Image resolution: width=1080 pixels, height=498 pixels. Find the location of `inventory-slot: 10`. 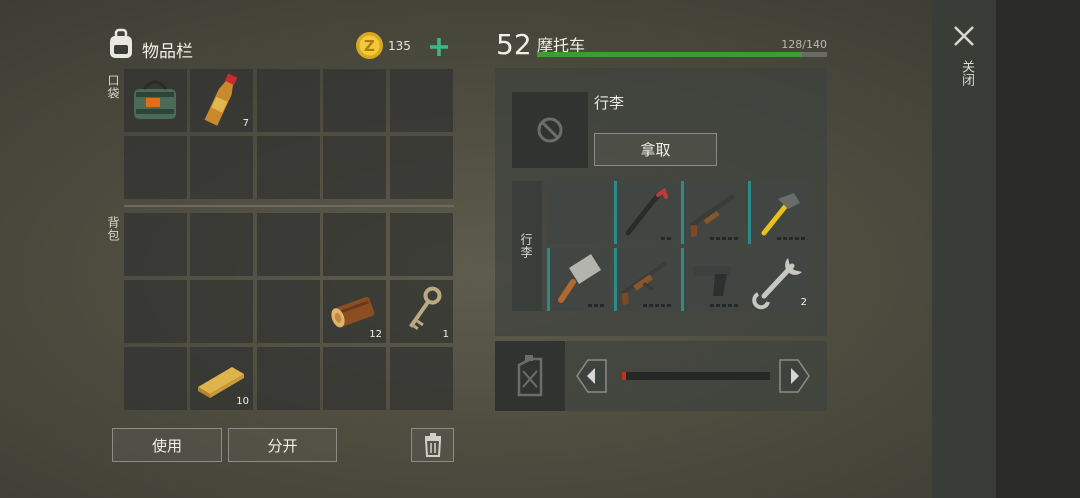

inventory-slot: 10 is located at coordinates (221, 378).